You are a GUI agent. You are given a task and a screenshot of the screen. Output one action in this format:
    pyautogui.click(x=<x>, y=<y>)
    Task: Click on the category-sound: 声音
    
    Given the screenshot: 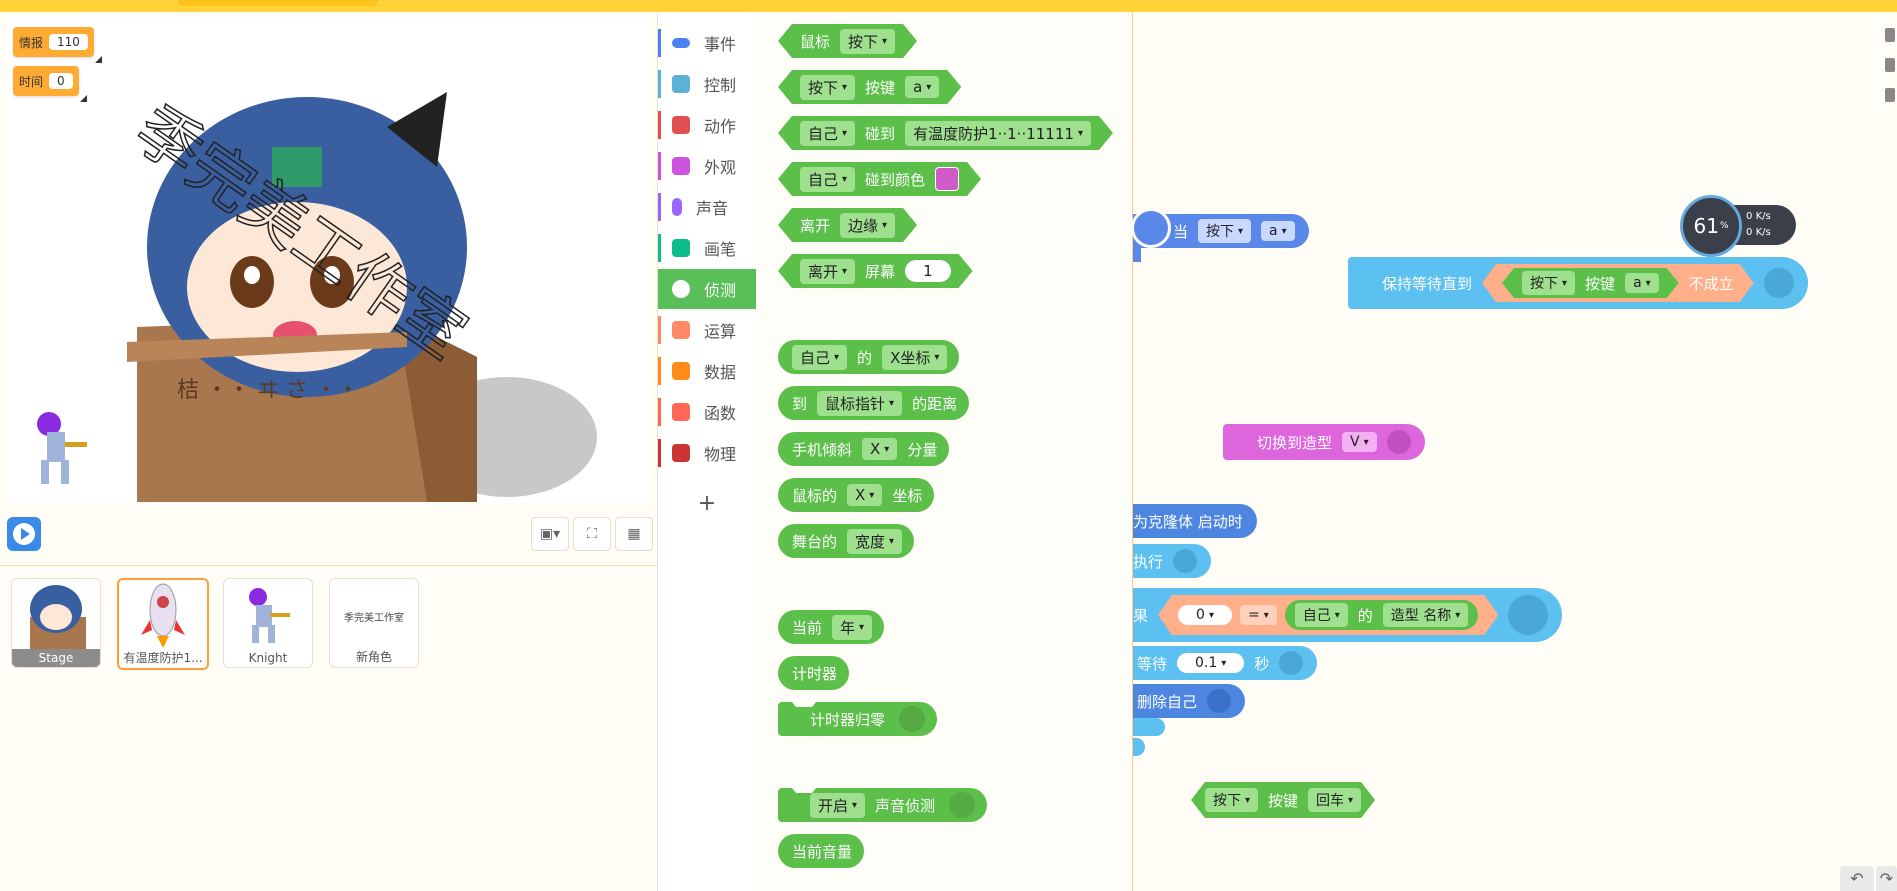 What is the action you would take?
    pyautogui.click(x=707, y=207)
    